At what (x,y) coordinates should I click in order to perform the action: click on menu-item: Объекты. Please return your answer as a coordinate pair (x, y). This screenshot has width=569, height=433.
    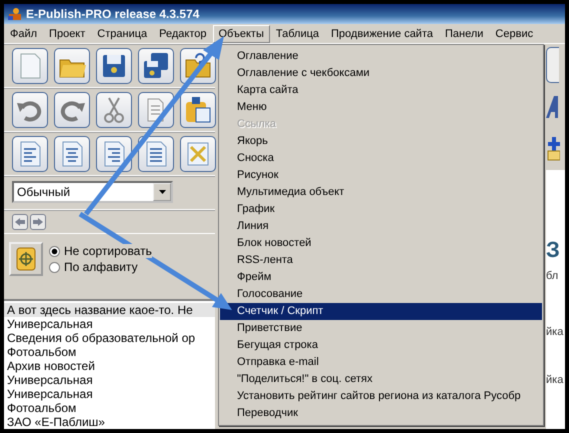
    Looking at the image, I should click on (241, 33).